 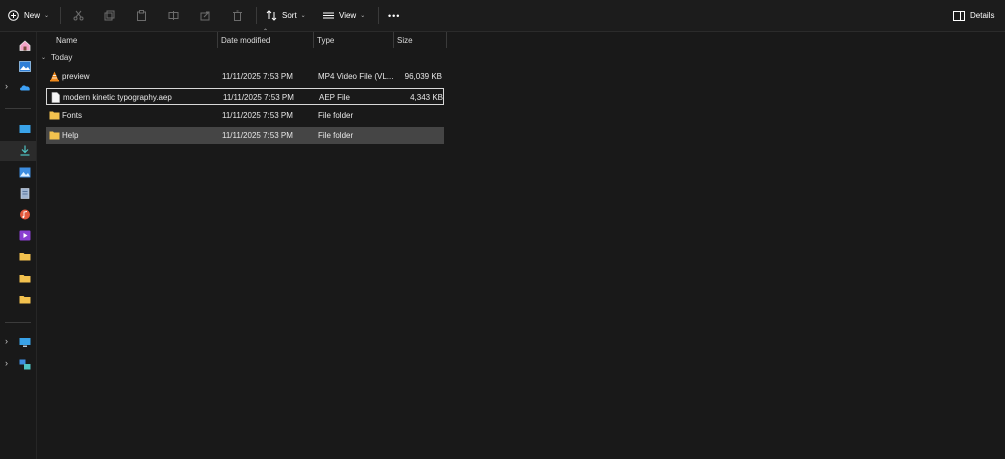 What do you see at coordinates (289, 15) in the screenshot?
I see `sort-button-label: Sort` at bounding box center [289, 15].